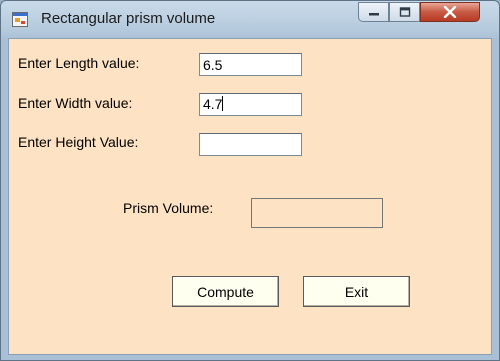  What do you see at coordinates (250, 144) in the screenshot?
I see `height-input` at bounding box center [250, 144].